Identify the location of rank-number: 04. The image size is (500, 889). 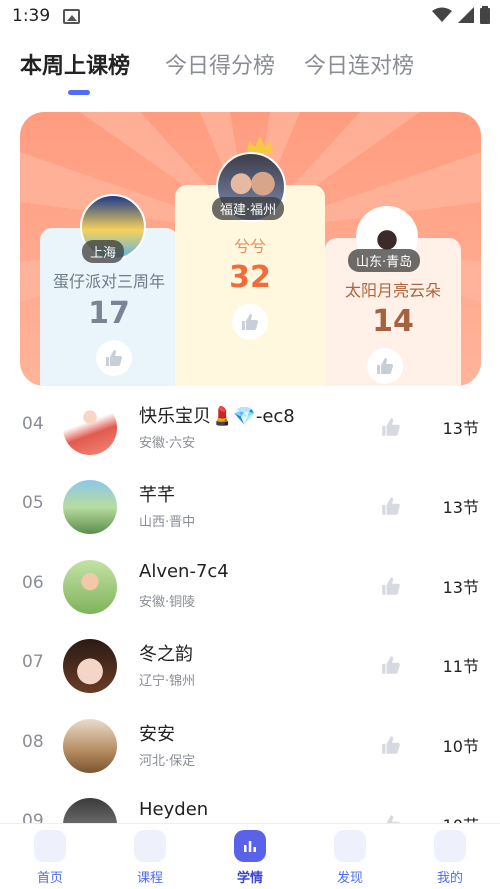
(33, 424).